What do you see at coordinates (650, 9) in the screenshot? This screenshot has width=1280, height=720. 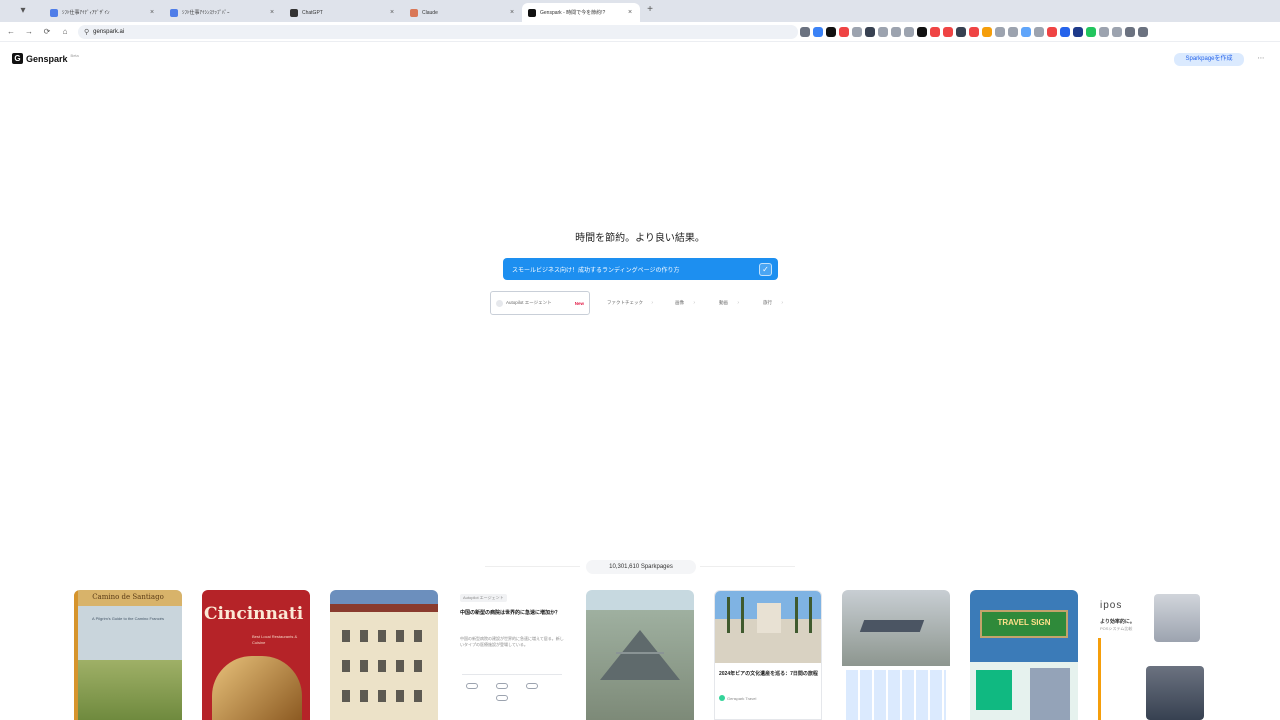 I see `new-tab-icon: +` at bounding box center [650, 9].